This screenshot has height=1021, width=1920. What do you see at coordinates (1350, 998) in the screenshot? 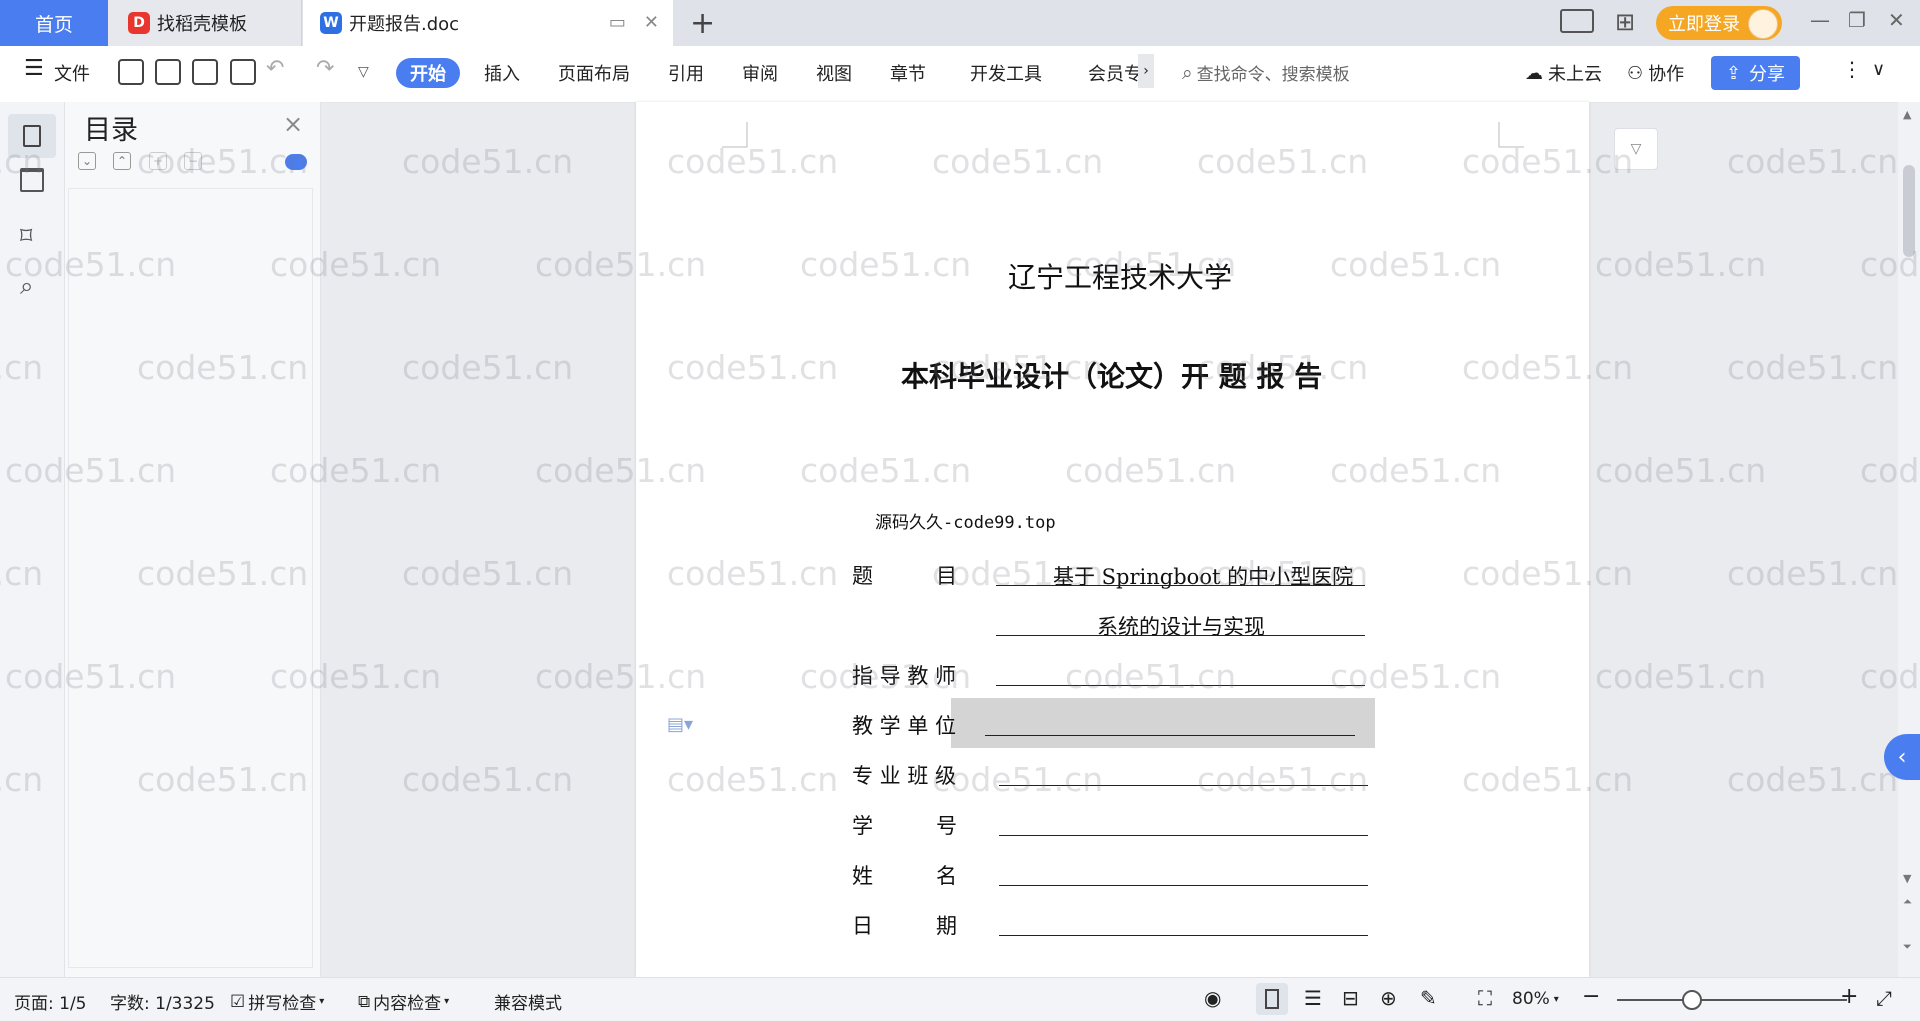
I see `reading-view-icon: ⊟` at bounding box center [1350, 998].